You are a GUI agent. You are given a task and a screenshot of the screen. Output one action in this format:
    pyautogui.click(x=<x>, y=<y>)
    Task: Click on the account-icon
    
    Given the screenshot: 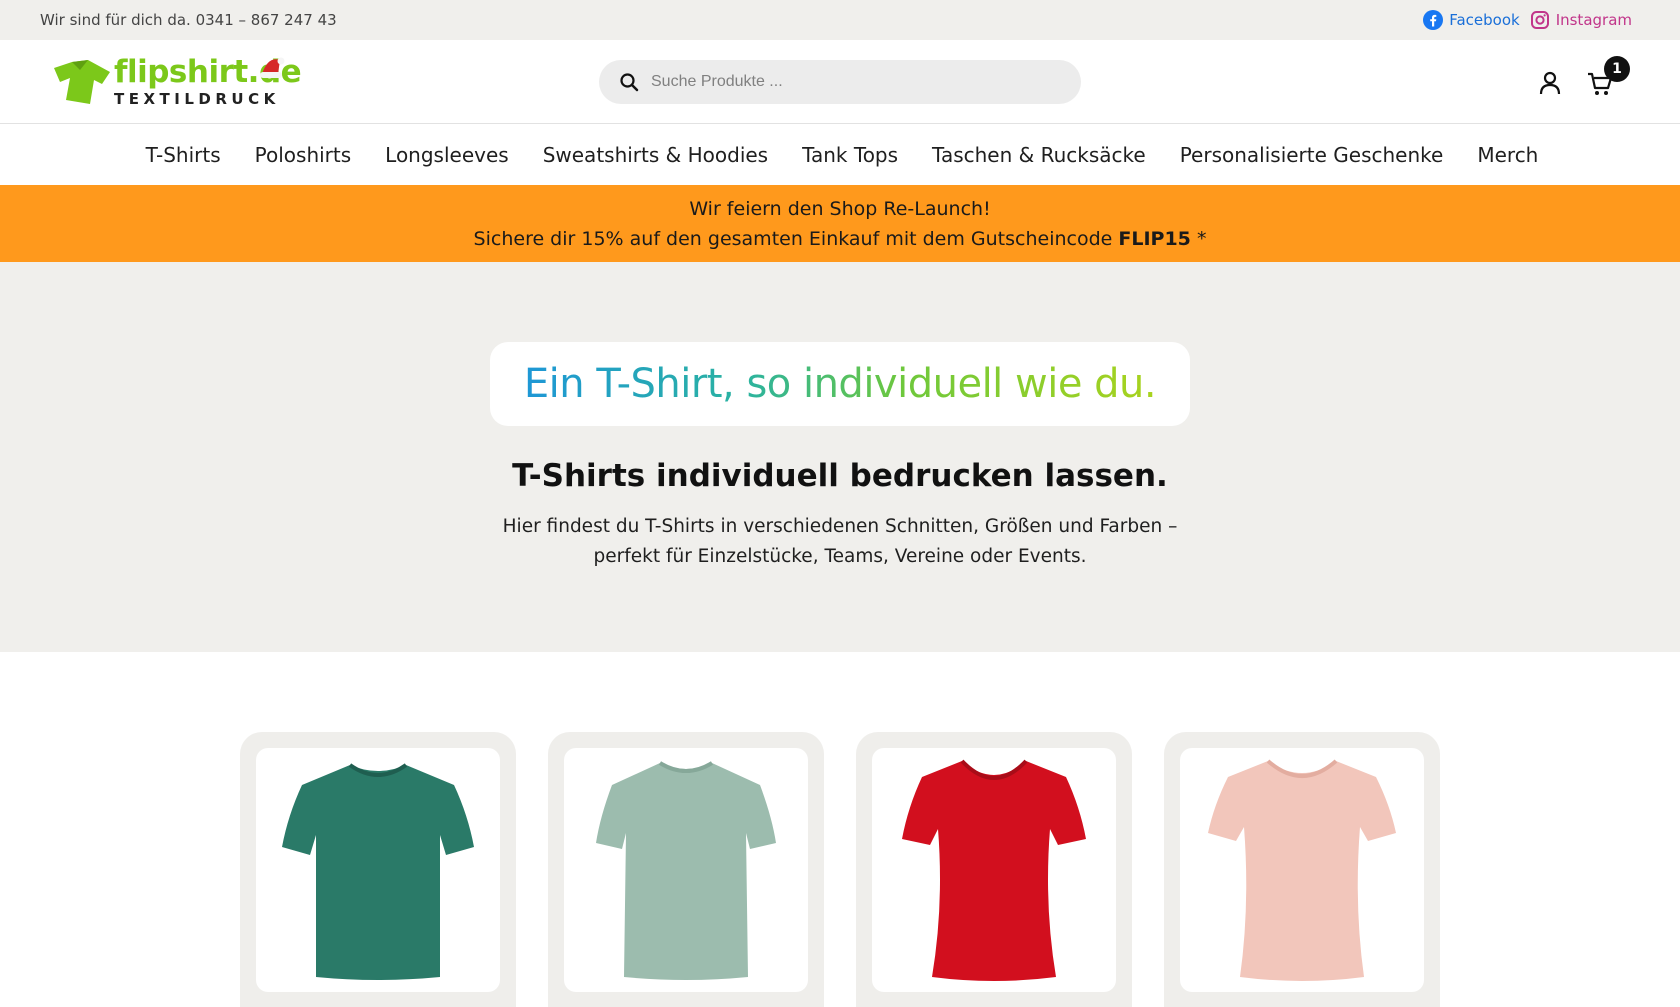 What is the action you would take?
    pyautogui.click(x=1550, y=83)
    